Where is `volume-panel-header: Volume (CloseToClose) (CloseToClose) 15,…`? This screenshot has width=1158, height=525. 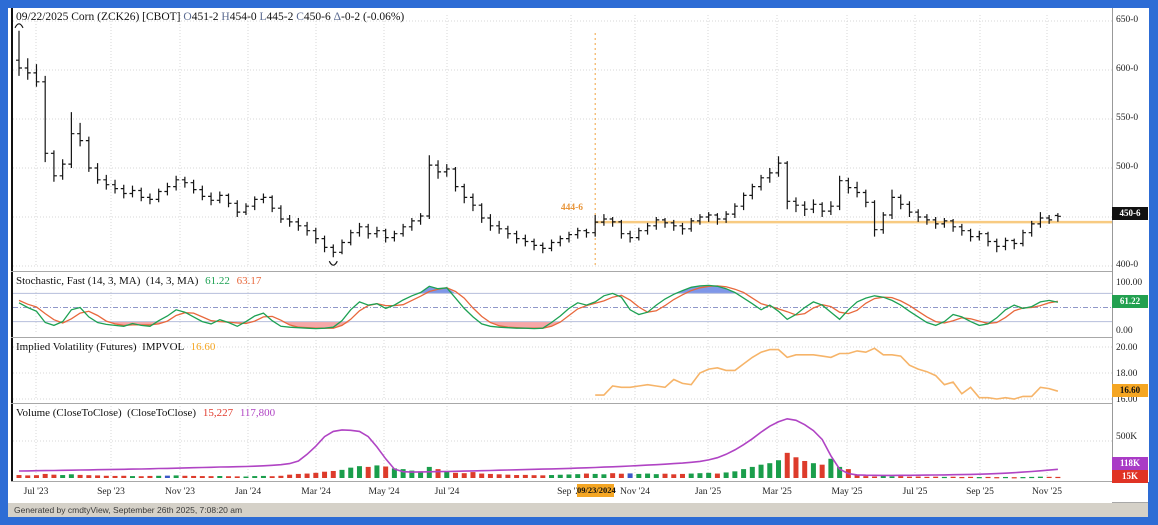
volume-panel-header: Volume (CloseToClose) (CloseToClose) 15,… is located at coordinates (145, 413).